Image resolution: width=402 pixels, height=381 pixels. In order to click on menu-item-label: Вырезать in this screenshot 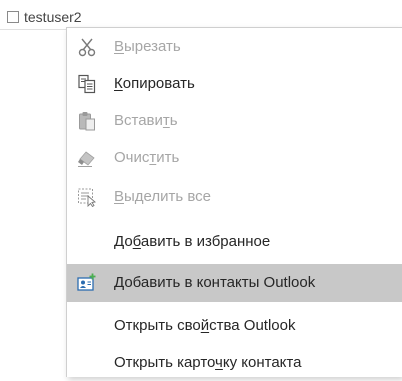, I will do `click(147, 46)`.